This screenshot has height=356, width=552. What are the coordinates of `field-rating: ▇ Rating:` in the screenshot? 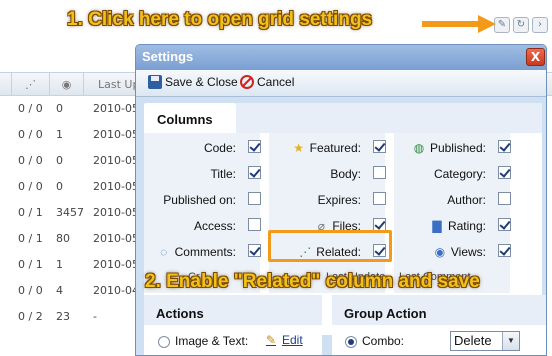 It's located at (454, 226).